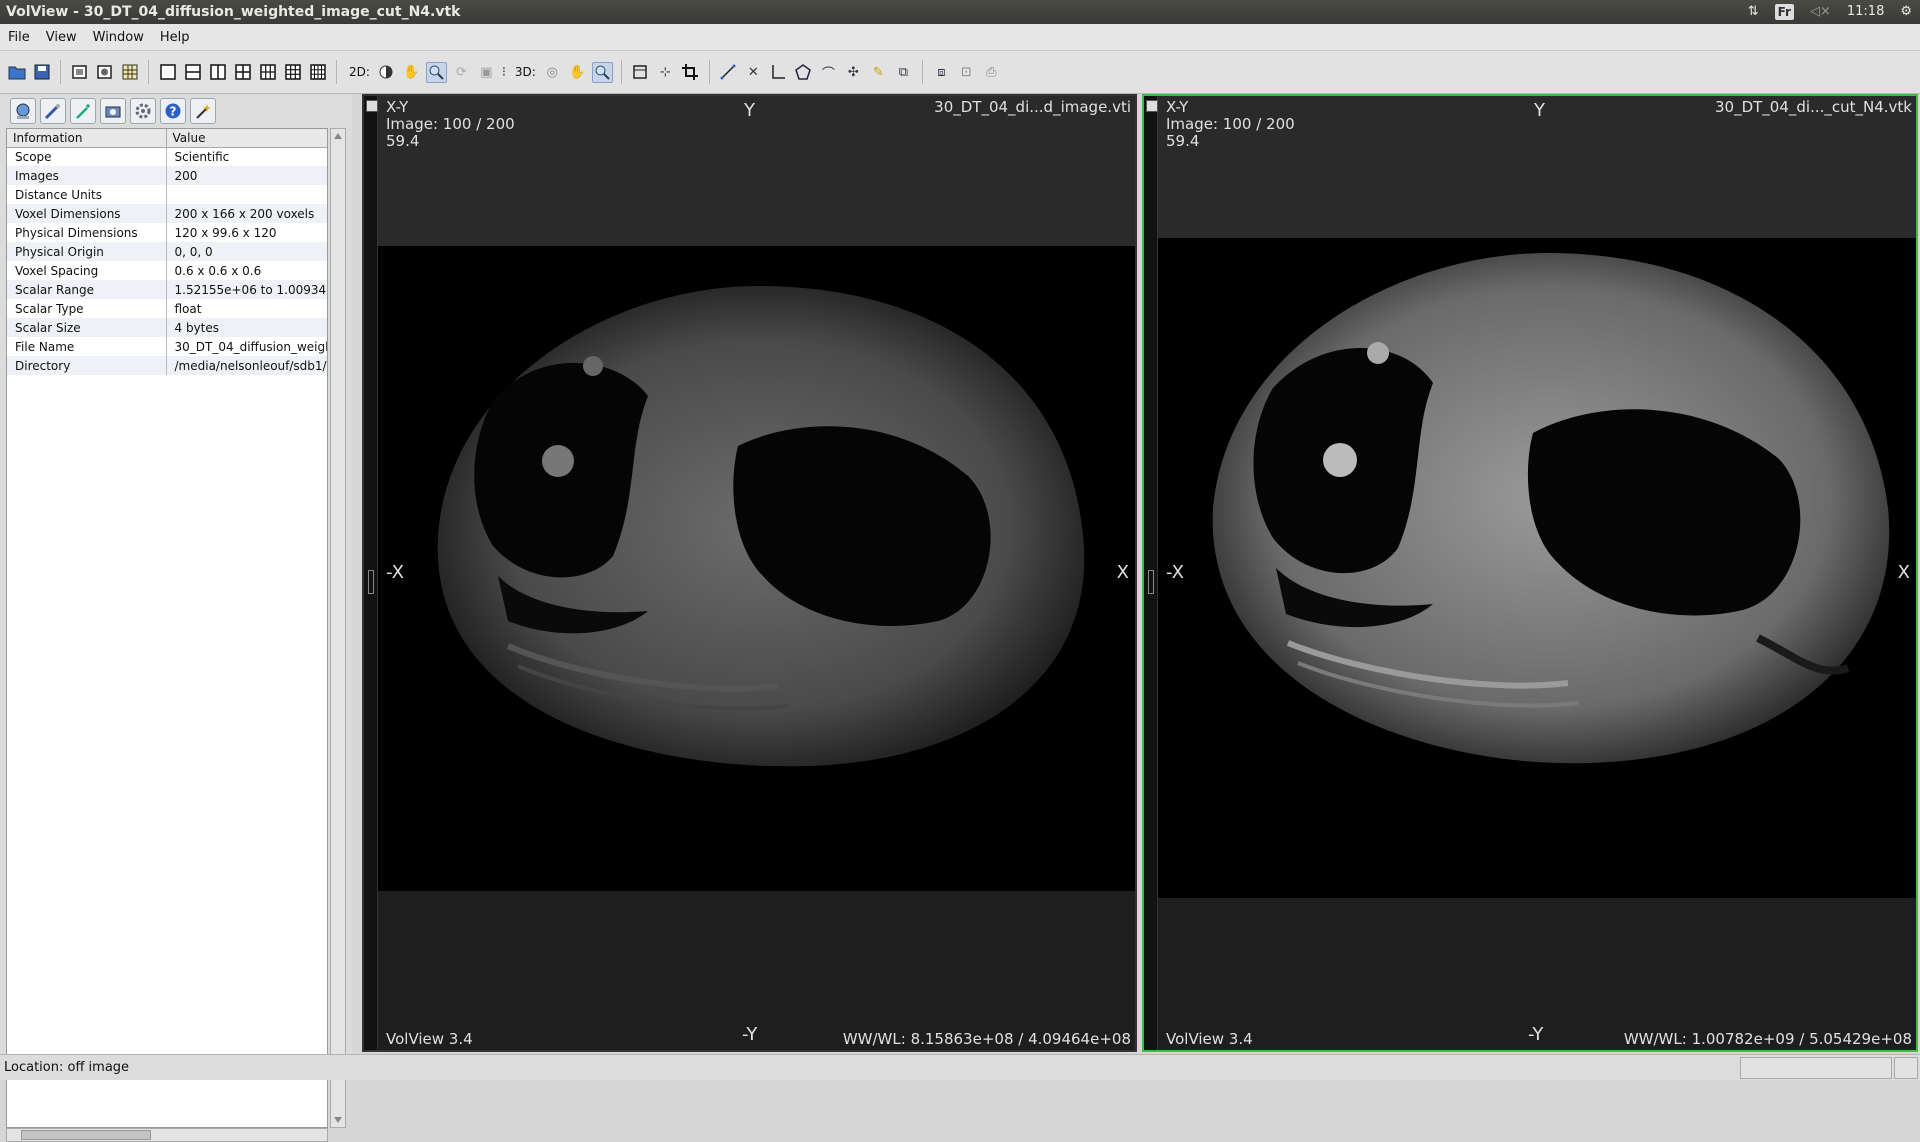  Describe the element at coordinates (23, 111) in the screenshot. I see `information-panel-icon` at that location.